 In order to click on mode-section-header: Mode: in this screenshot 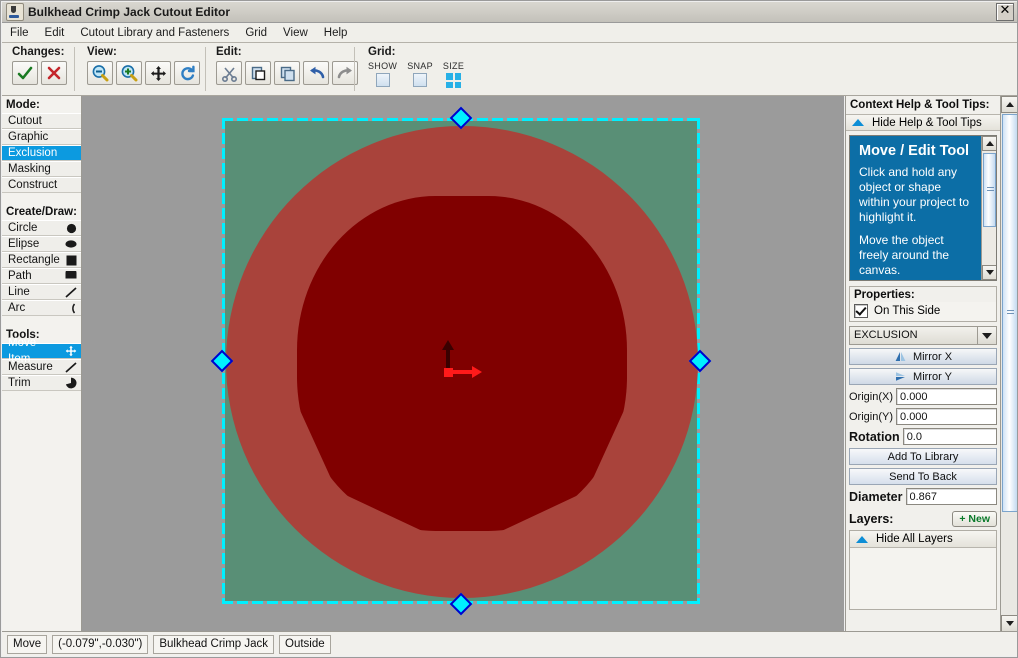, I will do `click(23, 105)`.